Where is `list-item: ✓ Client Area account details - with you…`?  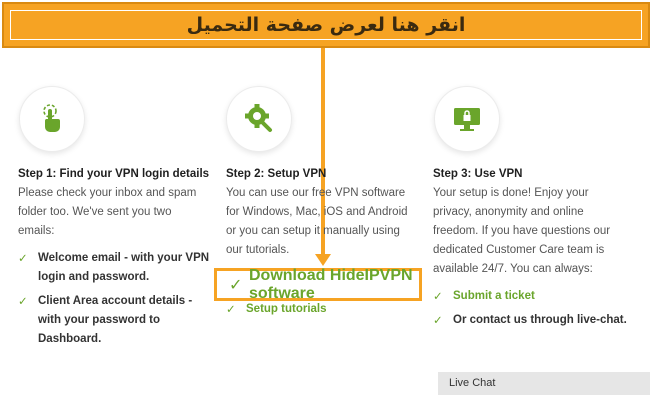 list-item: ✓ Client Area account details - with you… is located at coordinates (118, 320).